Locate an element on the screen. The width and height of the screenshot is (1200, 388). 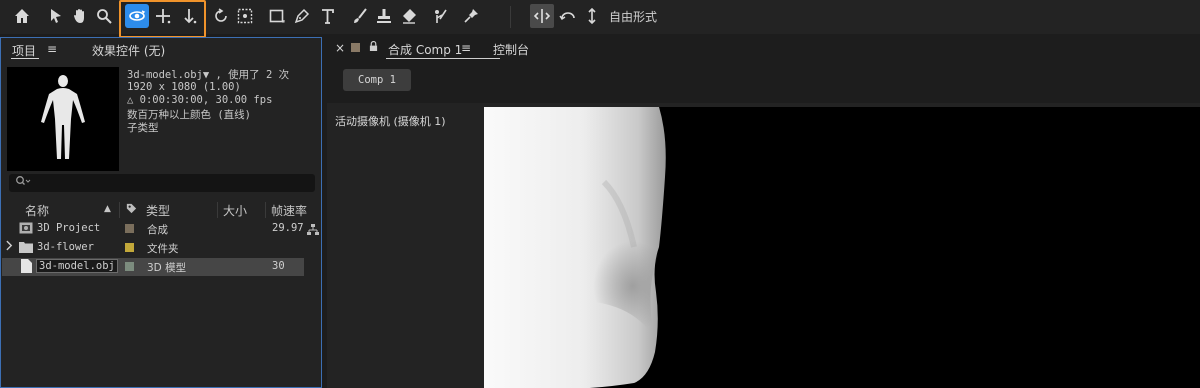
search-icon is located at coordinates (23, 182).